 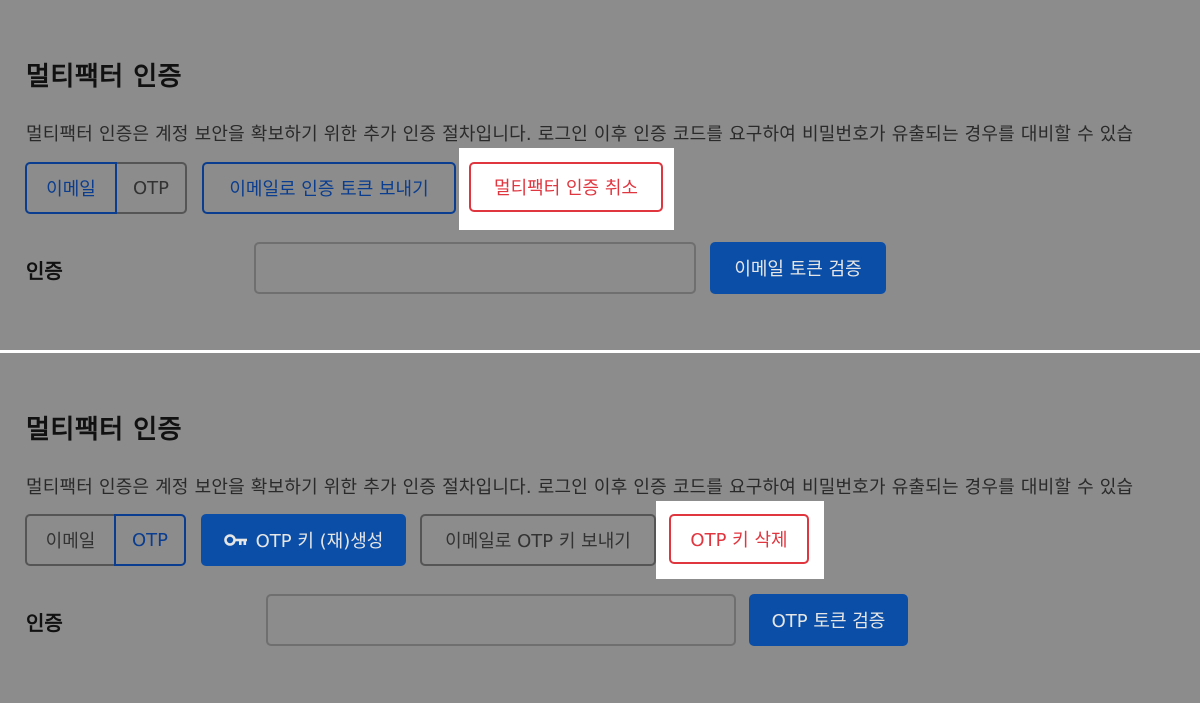 What do you see at coordinates (329, 188) in the screenshot?
I see `send-email-token-button: 이메일로 인증 토큰 보내기` at bounding box center [329, 188].